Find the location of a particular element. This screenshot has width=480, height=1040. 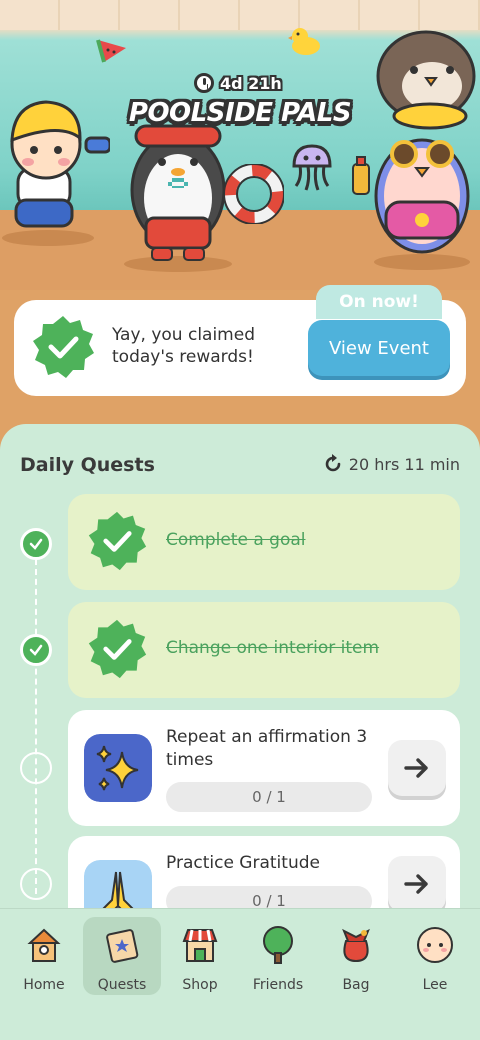

house-icon is located at coordinates (44, 945).